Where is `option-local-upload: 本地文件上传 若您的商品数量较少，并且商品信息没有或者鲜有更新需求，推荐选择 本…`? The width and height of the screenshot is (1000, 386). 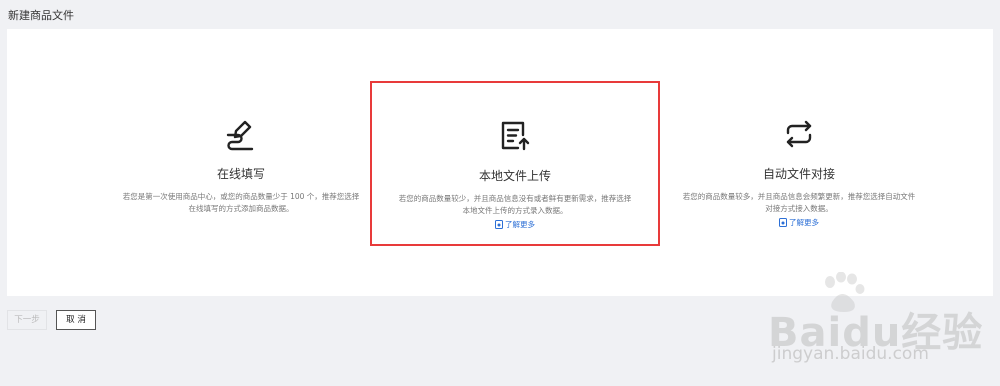
option-local-upload: 本地文件上传 若您的商品数量较少，并且商品信息没有或者鲜有更新需求，推荐选择 本… is located at coordinates (515, 163).